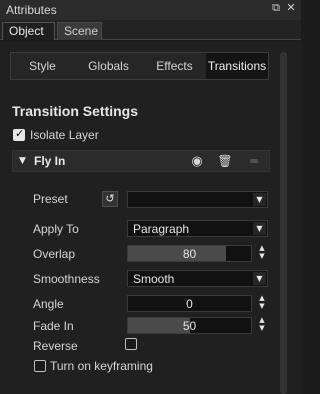 Image resolution: width=320 pixels, height=394 pixels. What do you see at coordinates (237, 66) in the screenshot?
I see `tab-transitions: Transitions` at bounding box center [237, 66].